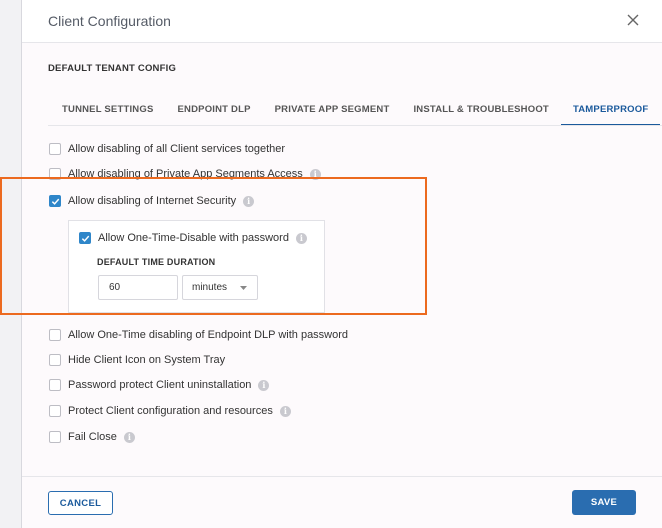 The height and width of the screenshot is (528, 662). Describe the element at coordinates (138, 287) in the screenshot. I see `duration-input` at that location.